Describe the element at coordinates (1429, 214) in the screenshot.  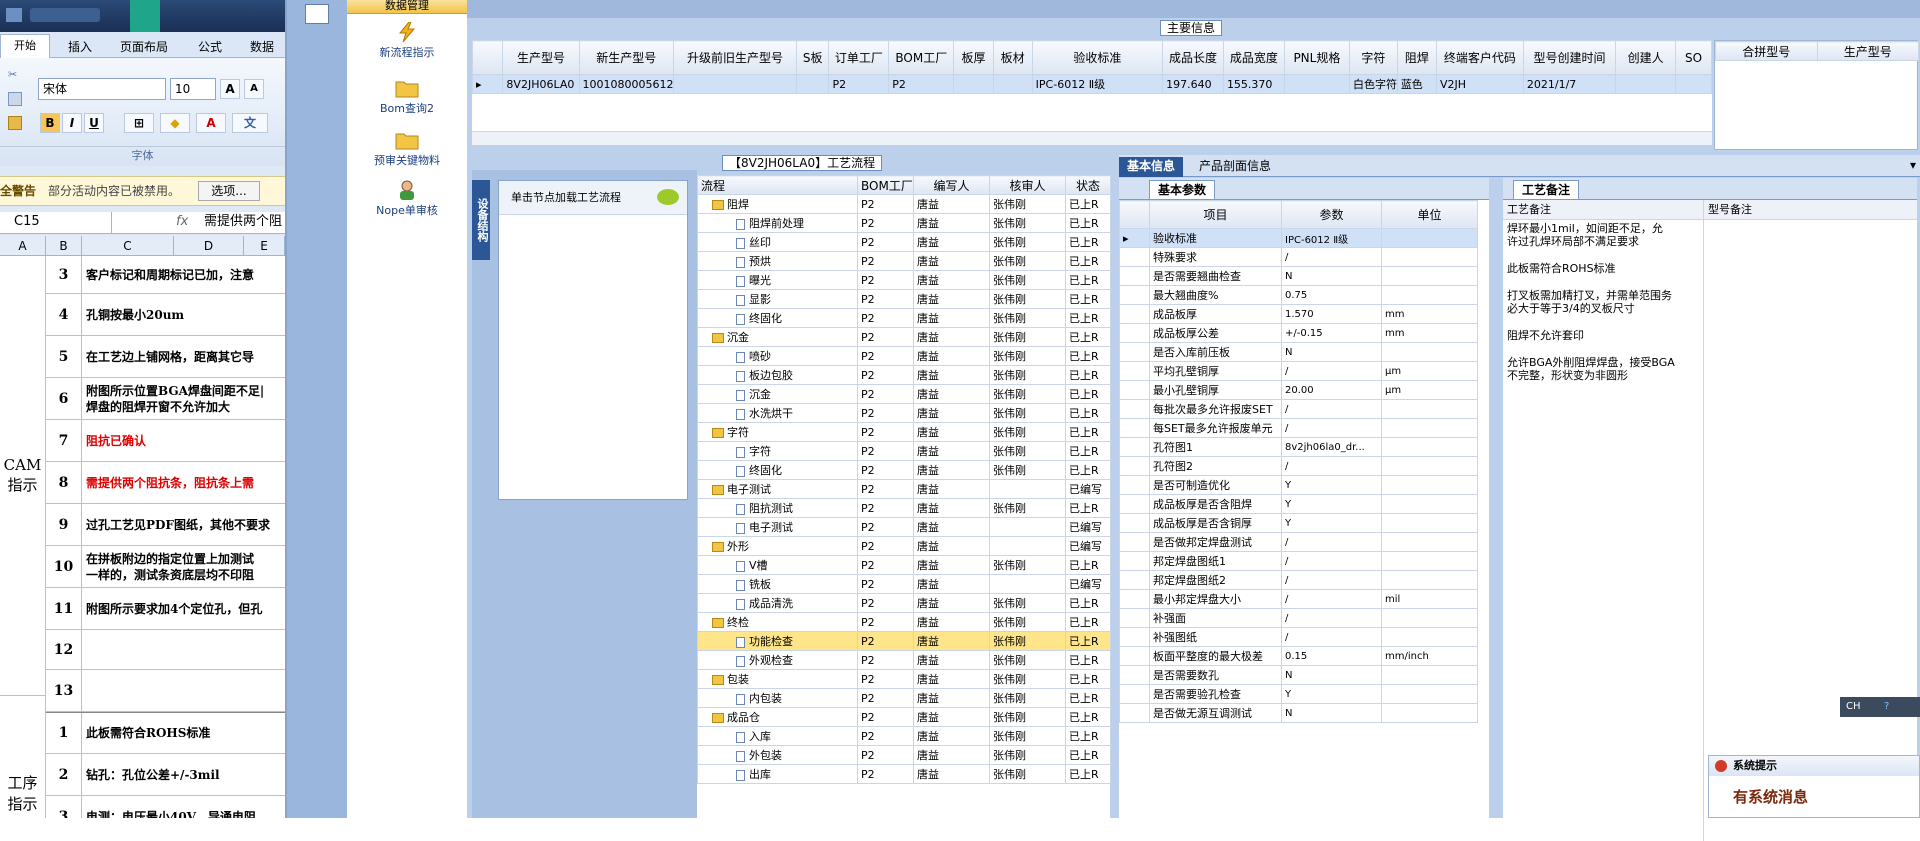
I see `col-header: 单位` at that location.